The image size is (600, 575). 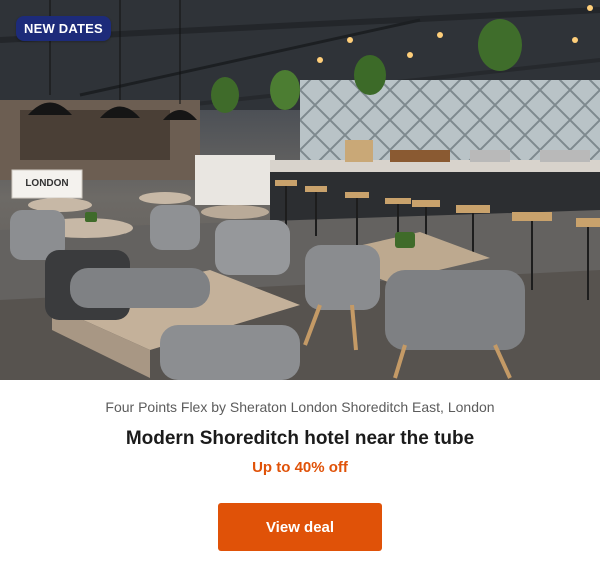 What do you see at coordinates (300, 467) in the screenshot?
I see `discount-offer: Up to 40% off` at bounding box center [300, 467].